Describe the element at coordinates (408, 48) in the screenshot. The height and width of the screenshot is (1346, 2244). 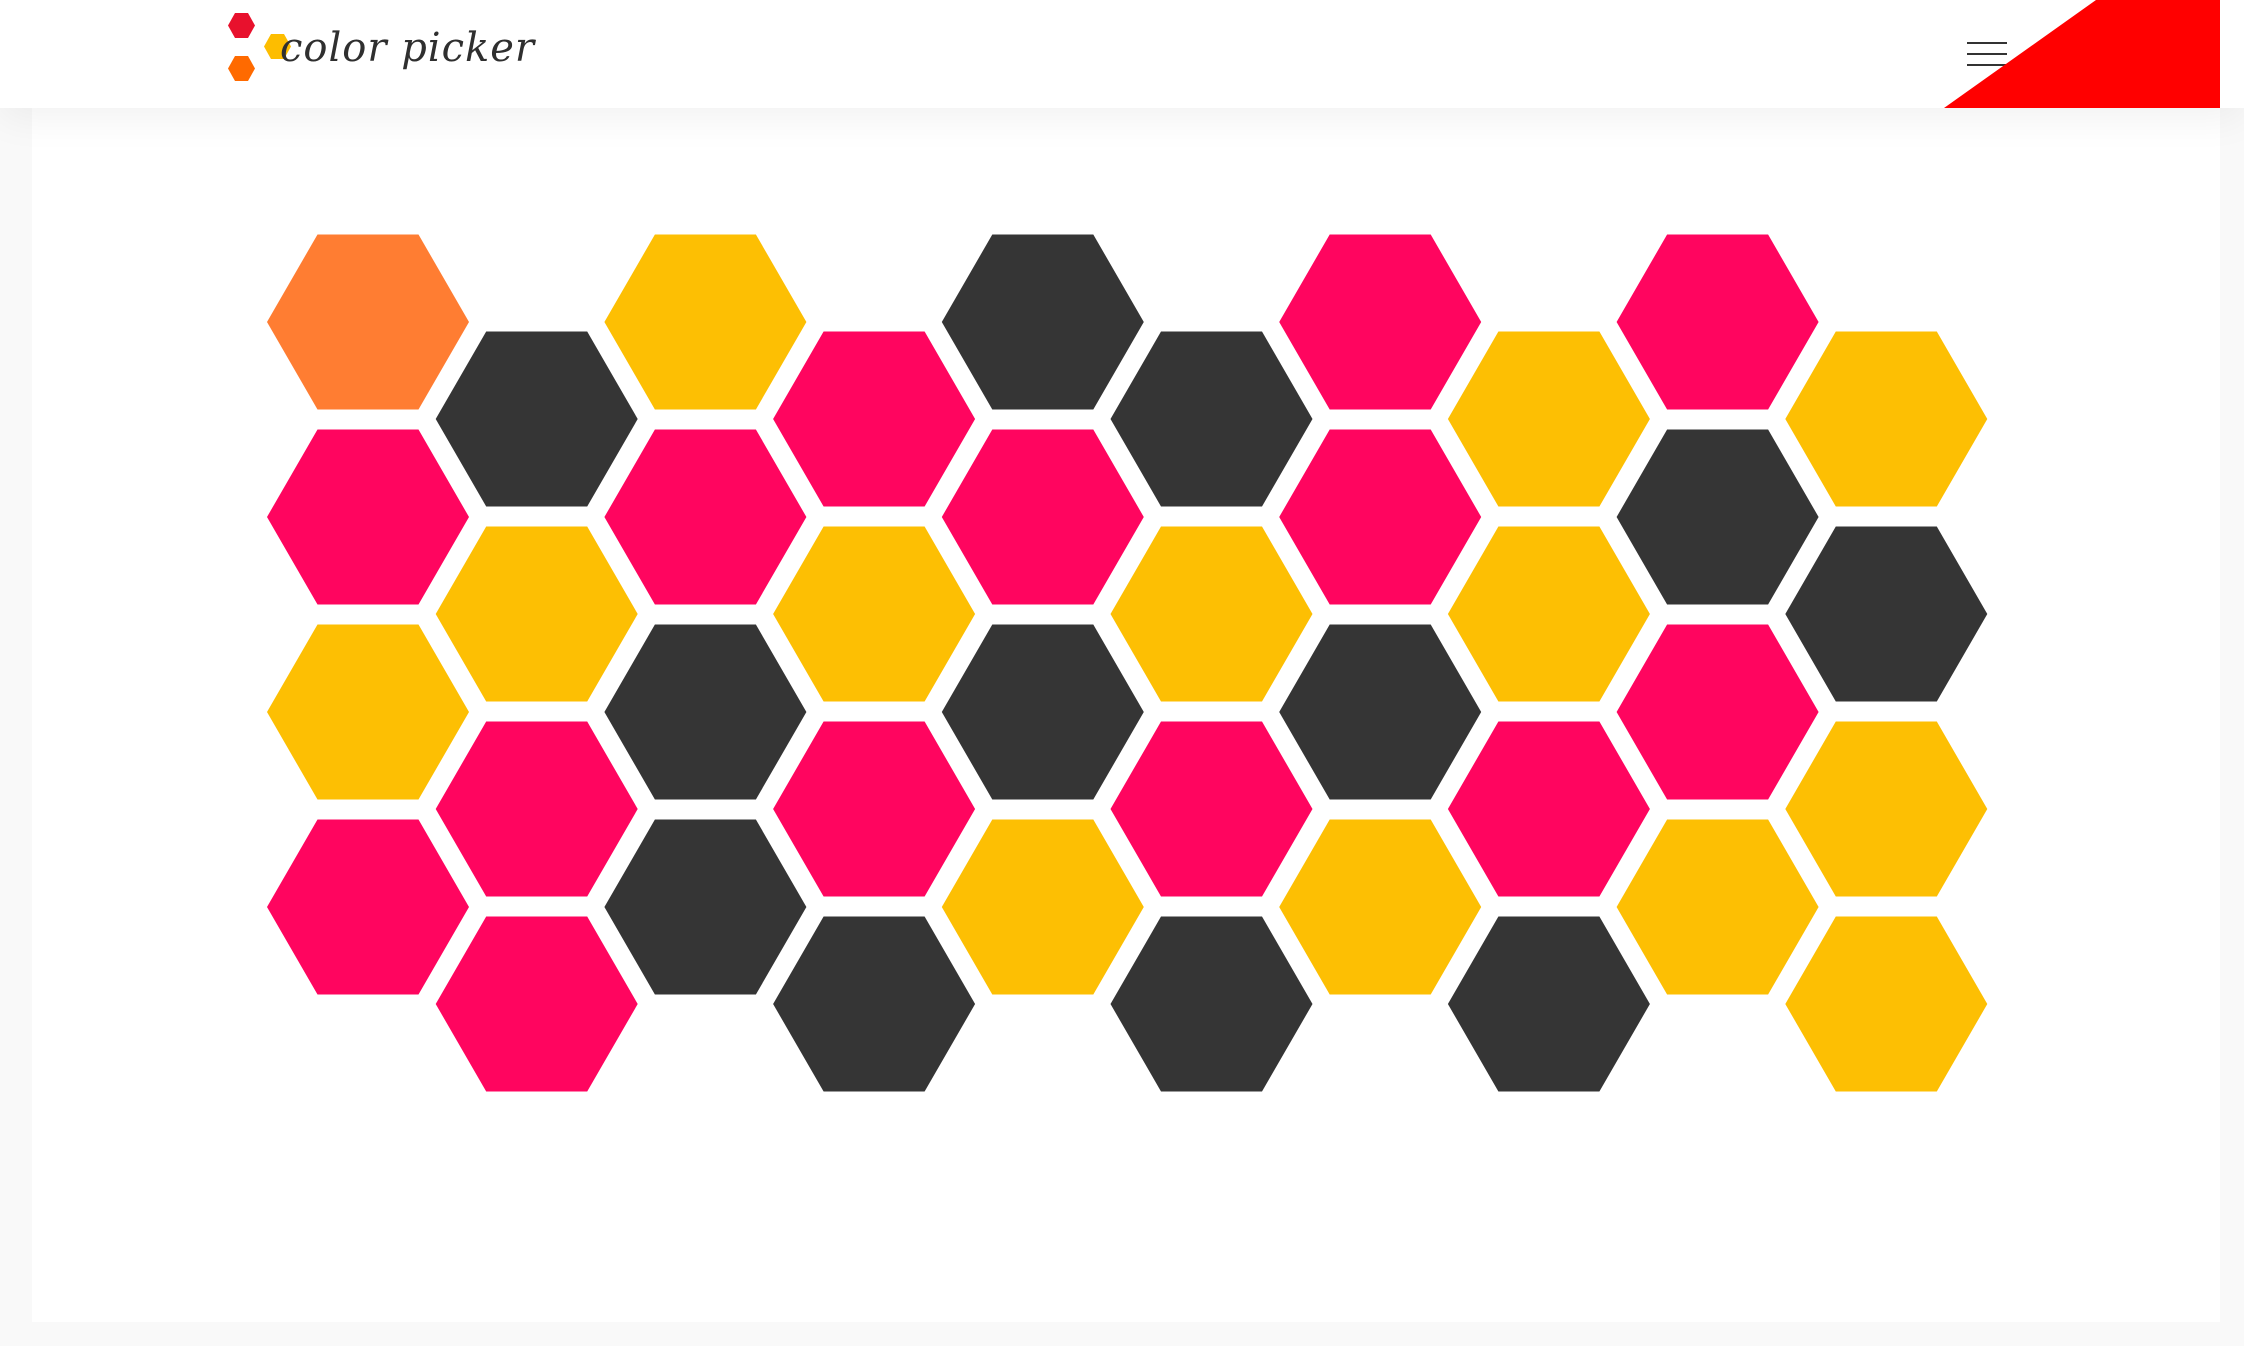
I see `app-name: color picker` at that location.